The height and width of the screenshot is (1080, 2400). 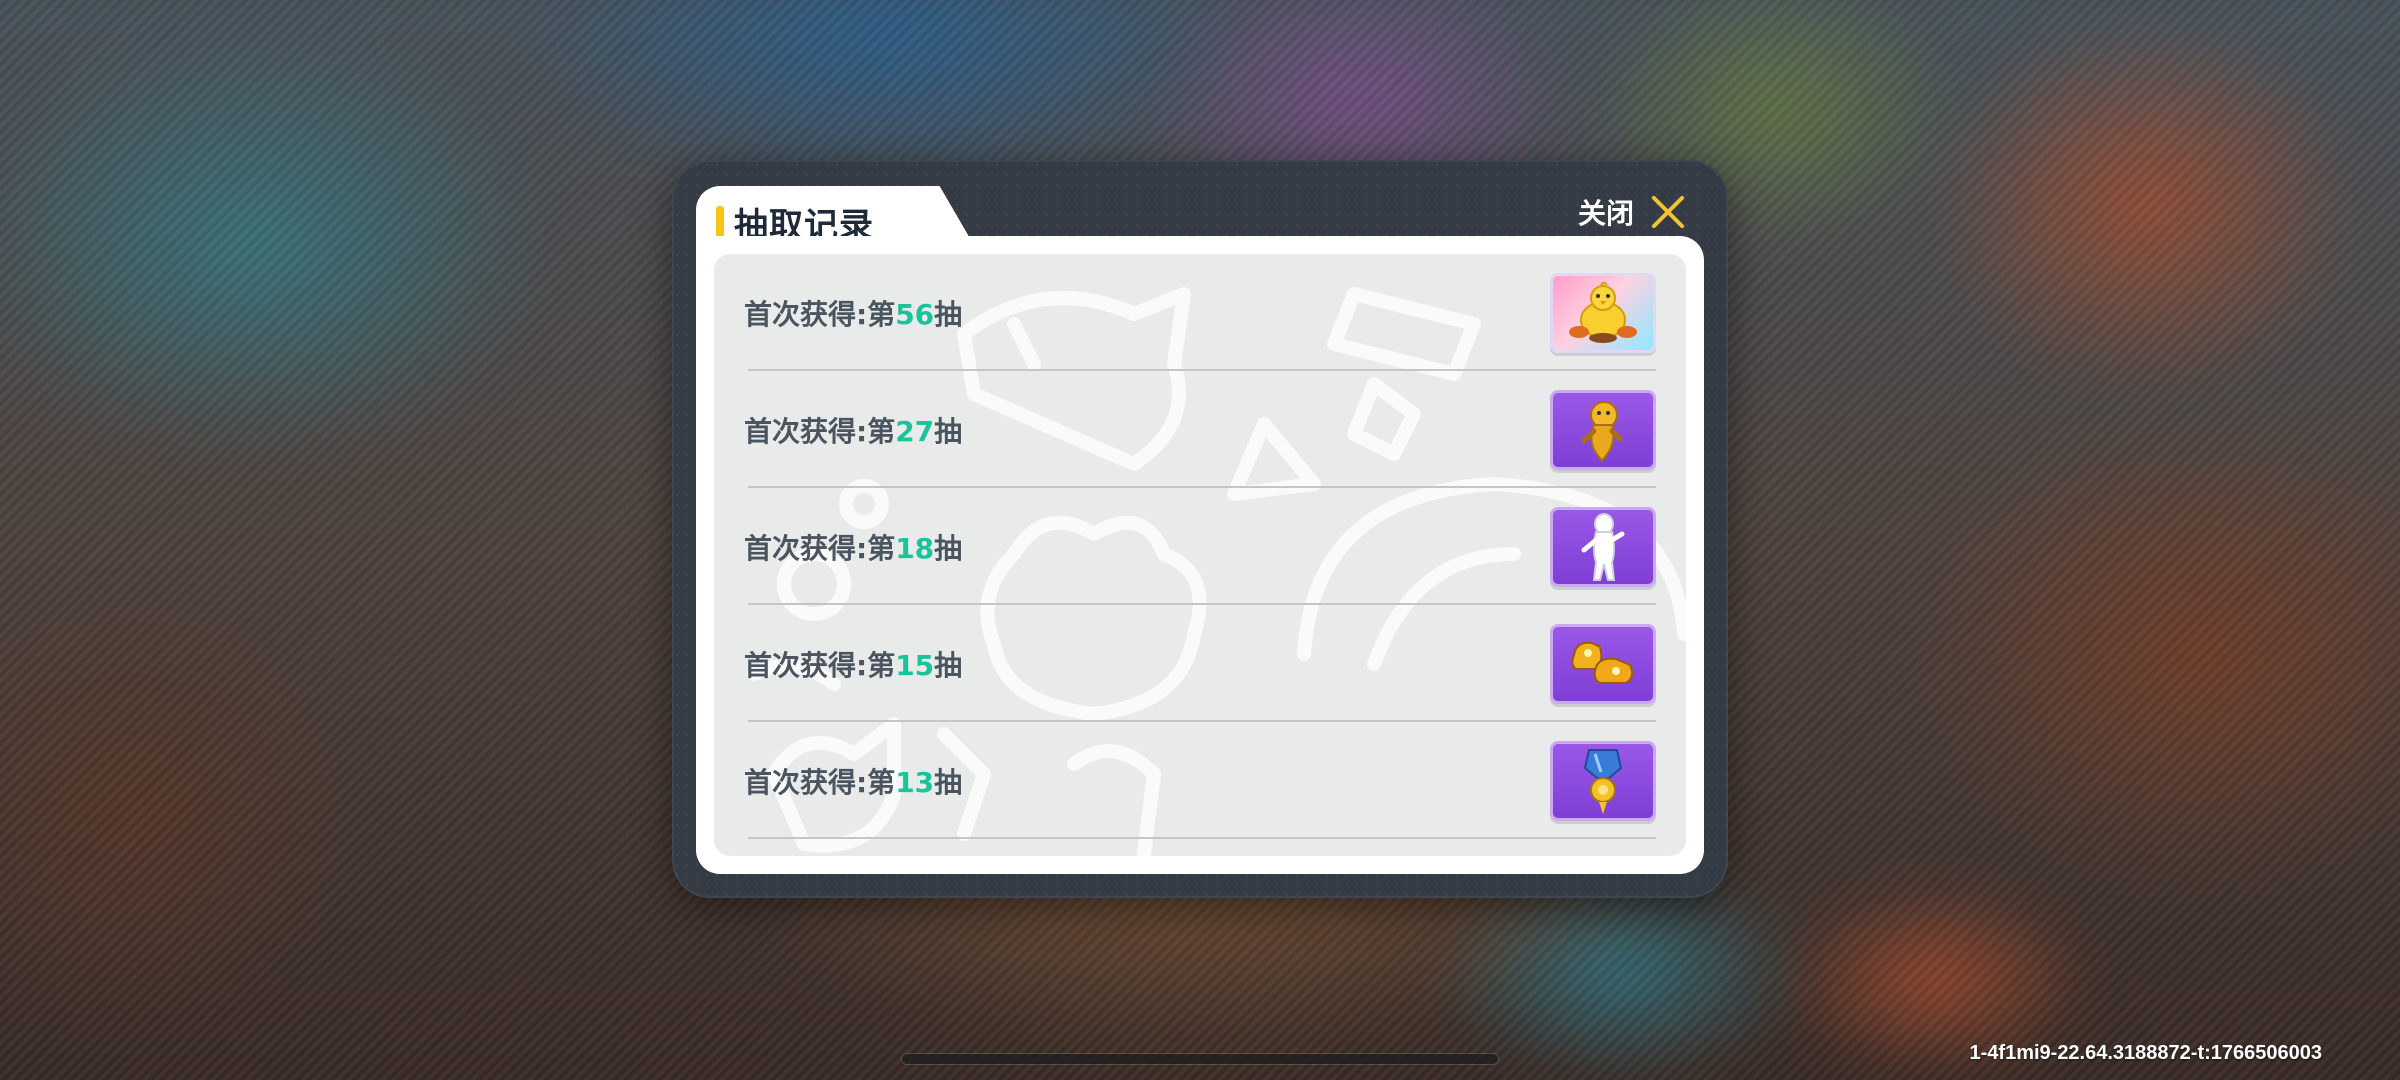 What do you see at coordinates (2146, 1053) in the screenshot?
I see `session-watermark: 1-4f1mi9-22.64.3188872-t:1766506003` at bounding box center [2146, 1053].